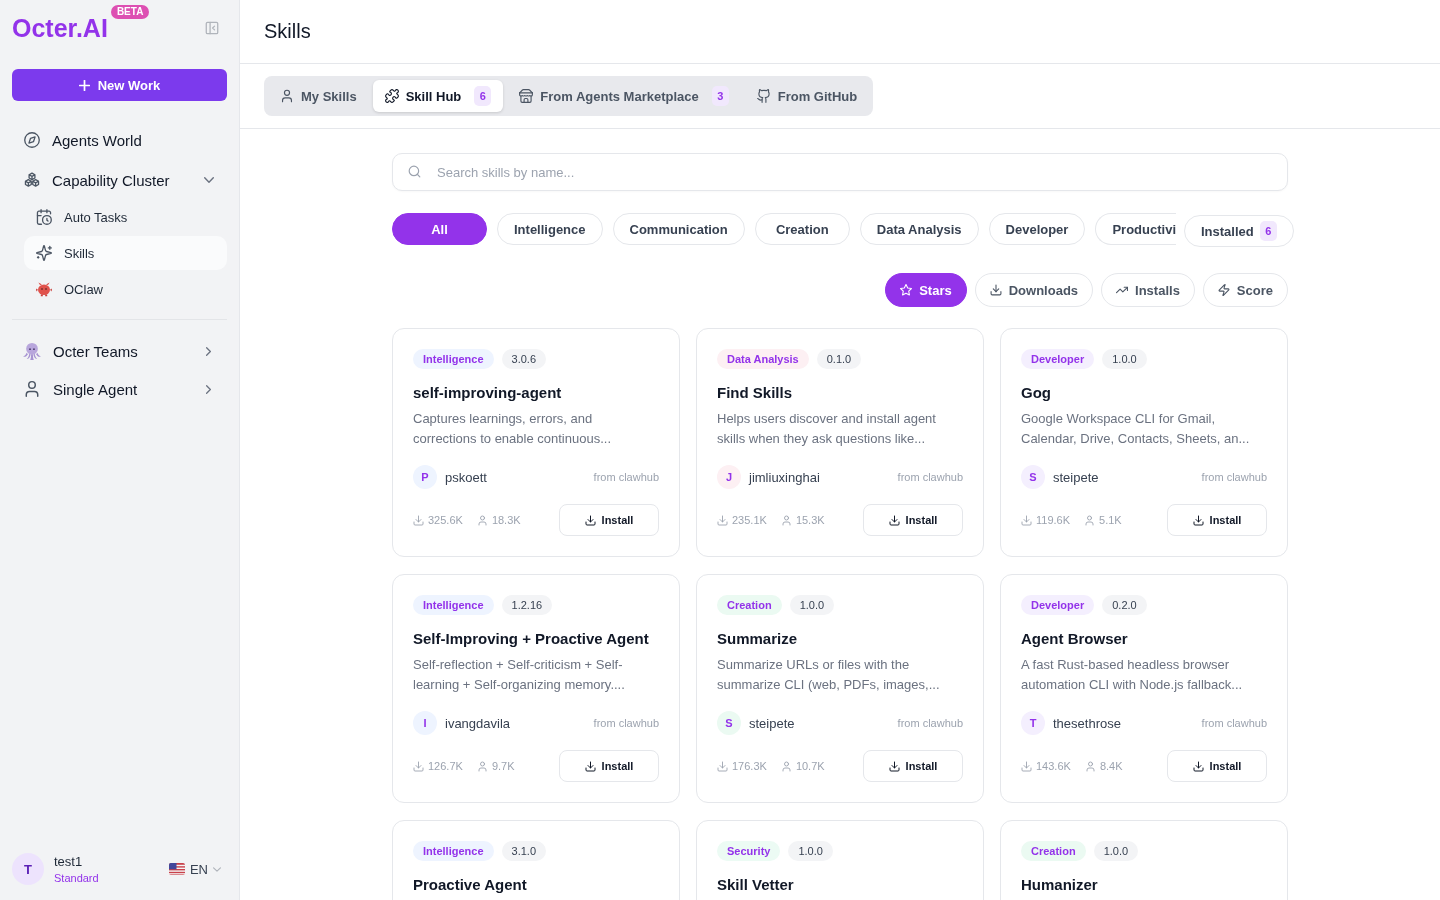  Describe the element at coordinates (391, 96) in the screenshot. I see `puzzle-icon` at that location.